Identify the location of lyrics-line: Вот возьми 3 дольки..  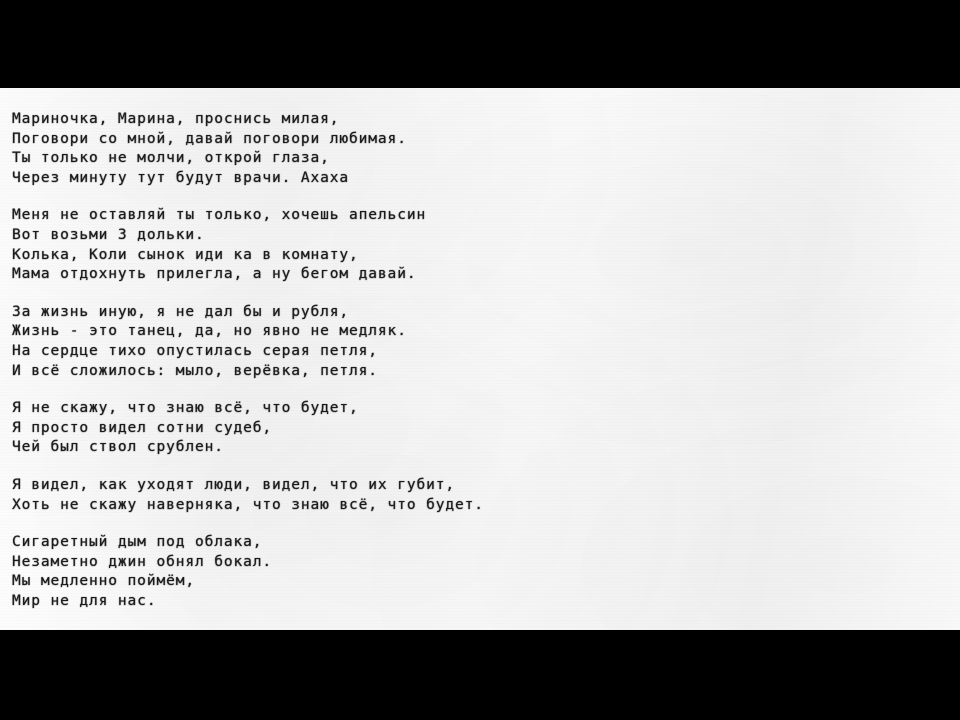
(108, 234).